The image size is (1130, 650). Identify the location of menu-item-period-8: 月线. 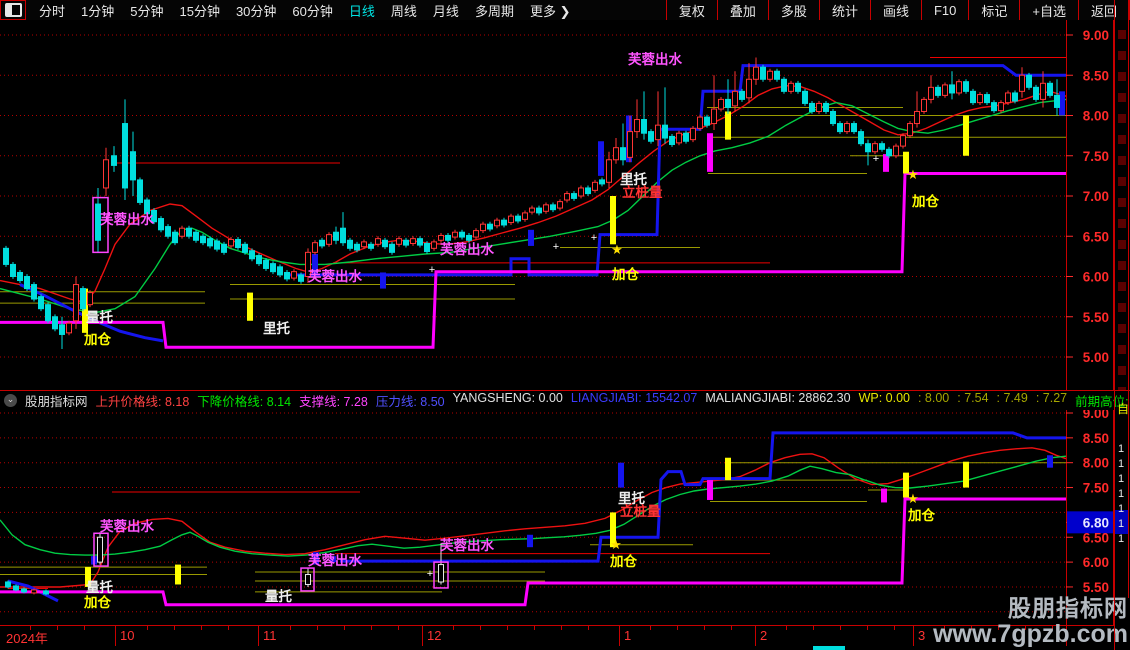
(446, 10).